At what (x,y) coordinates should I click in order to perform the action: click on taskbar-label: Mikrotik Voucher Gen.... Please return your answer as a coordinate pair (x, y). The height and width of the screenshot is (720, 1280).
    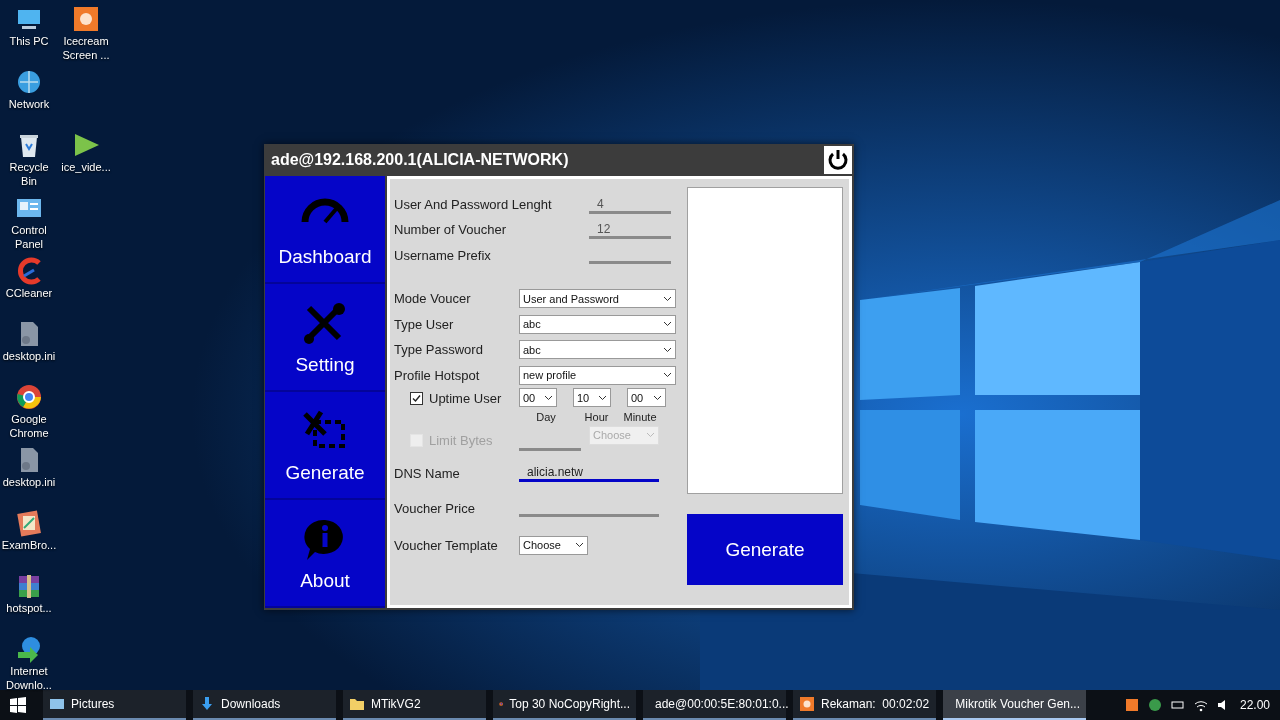
    Looking at the image, I should click on (1017, 704).